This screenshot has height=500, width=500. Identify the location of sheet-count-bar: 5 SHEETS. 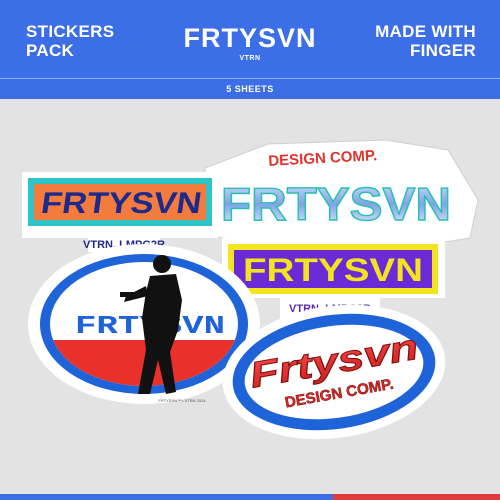
(250, 88).